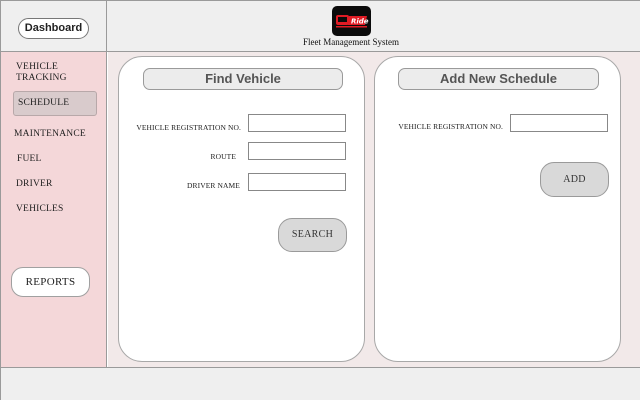 This screenshot has height=400, width=640. I want to click on footer-bar, so click(320, 383).